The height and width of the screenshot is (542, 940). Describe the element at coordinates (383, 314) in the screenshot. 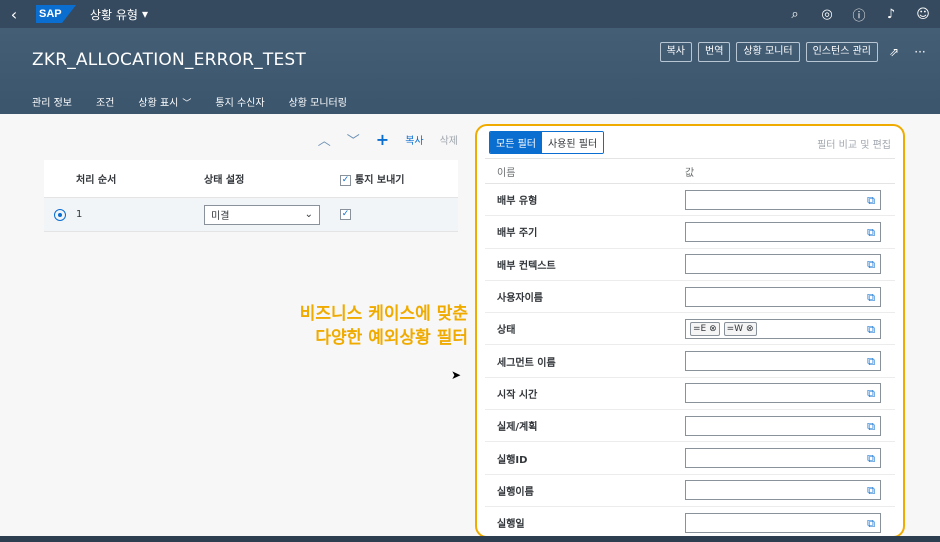

I see `annotation-line-1: 비즈니스 케이스에 맞춘` at that location.